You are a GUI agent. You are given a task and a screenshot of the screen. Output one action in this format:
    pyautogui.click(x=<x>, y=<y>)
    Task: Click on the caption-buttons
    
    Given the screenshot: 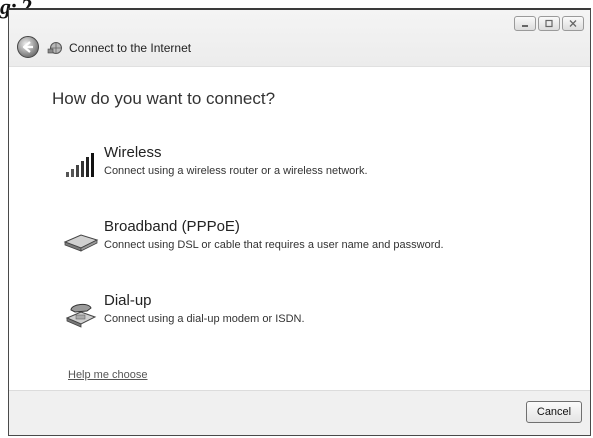 What is the action you would take?
    pyautogui.click(x=549, y=23)
    